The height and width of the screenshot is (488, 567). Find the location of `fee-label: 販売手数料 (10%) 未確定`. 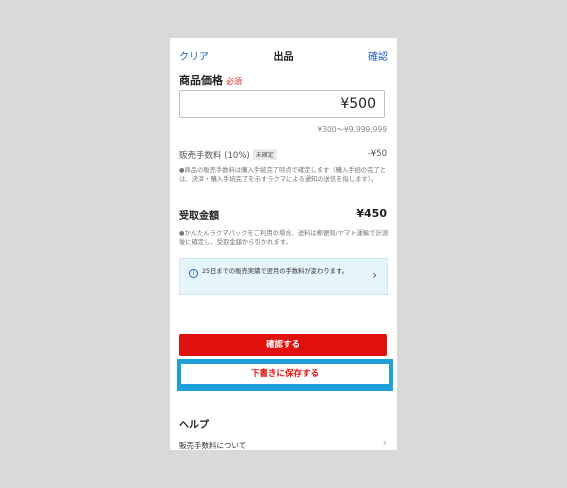

fee-label: 販売手数料 (10%) 未確定 is located at coordinates (228, 155).